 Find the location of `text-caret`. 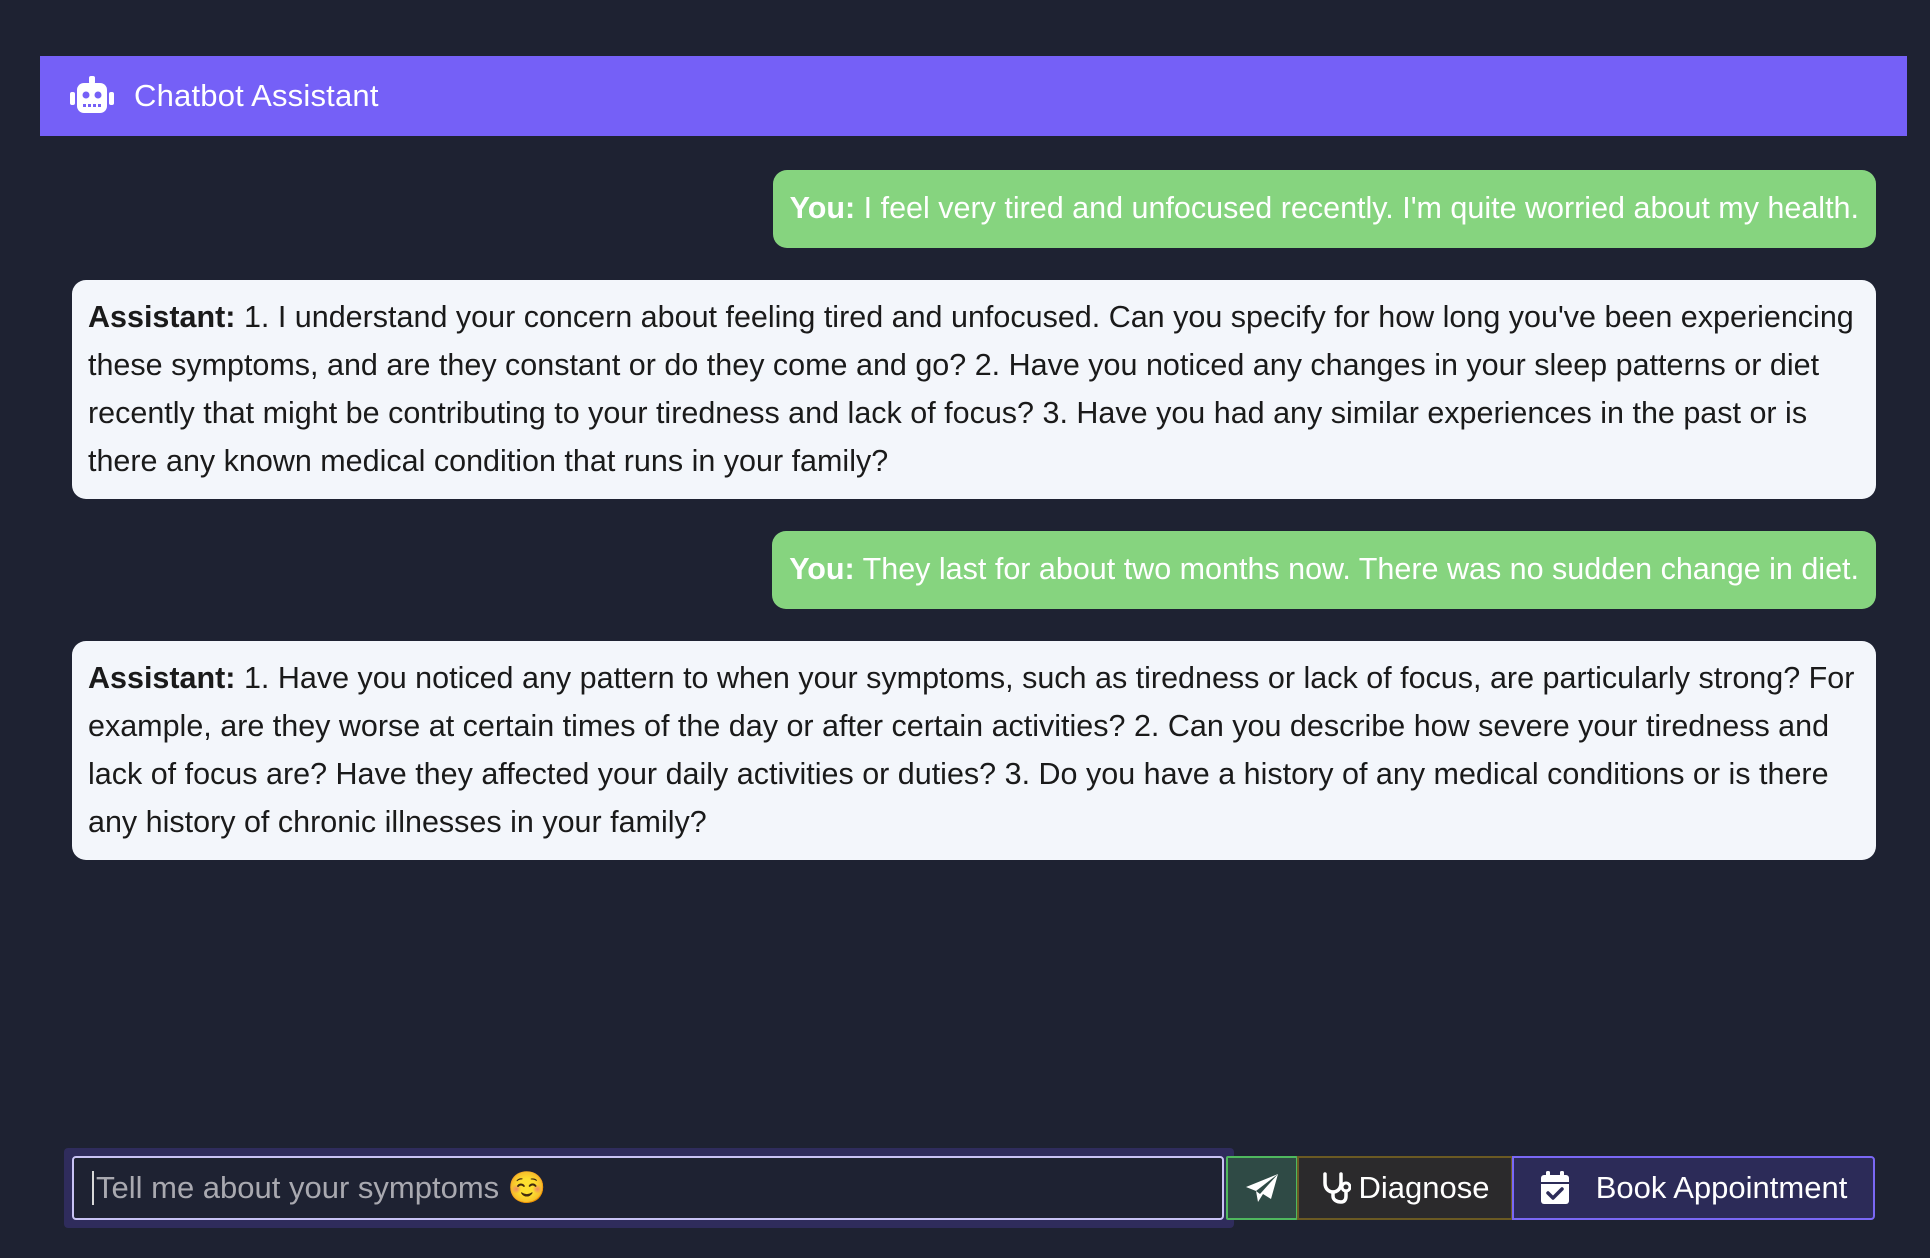

text-caret is located at coordinates (93, 1188).